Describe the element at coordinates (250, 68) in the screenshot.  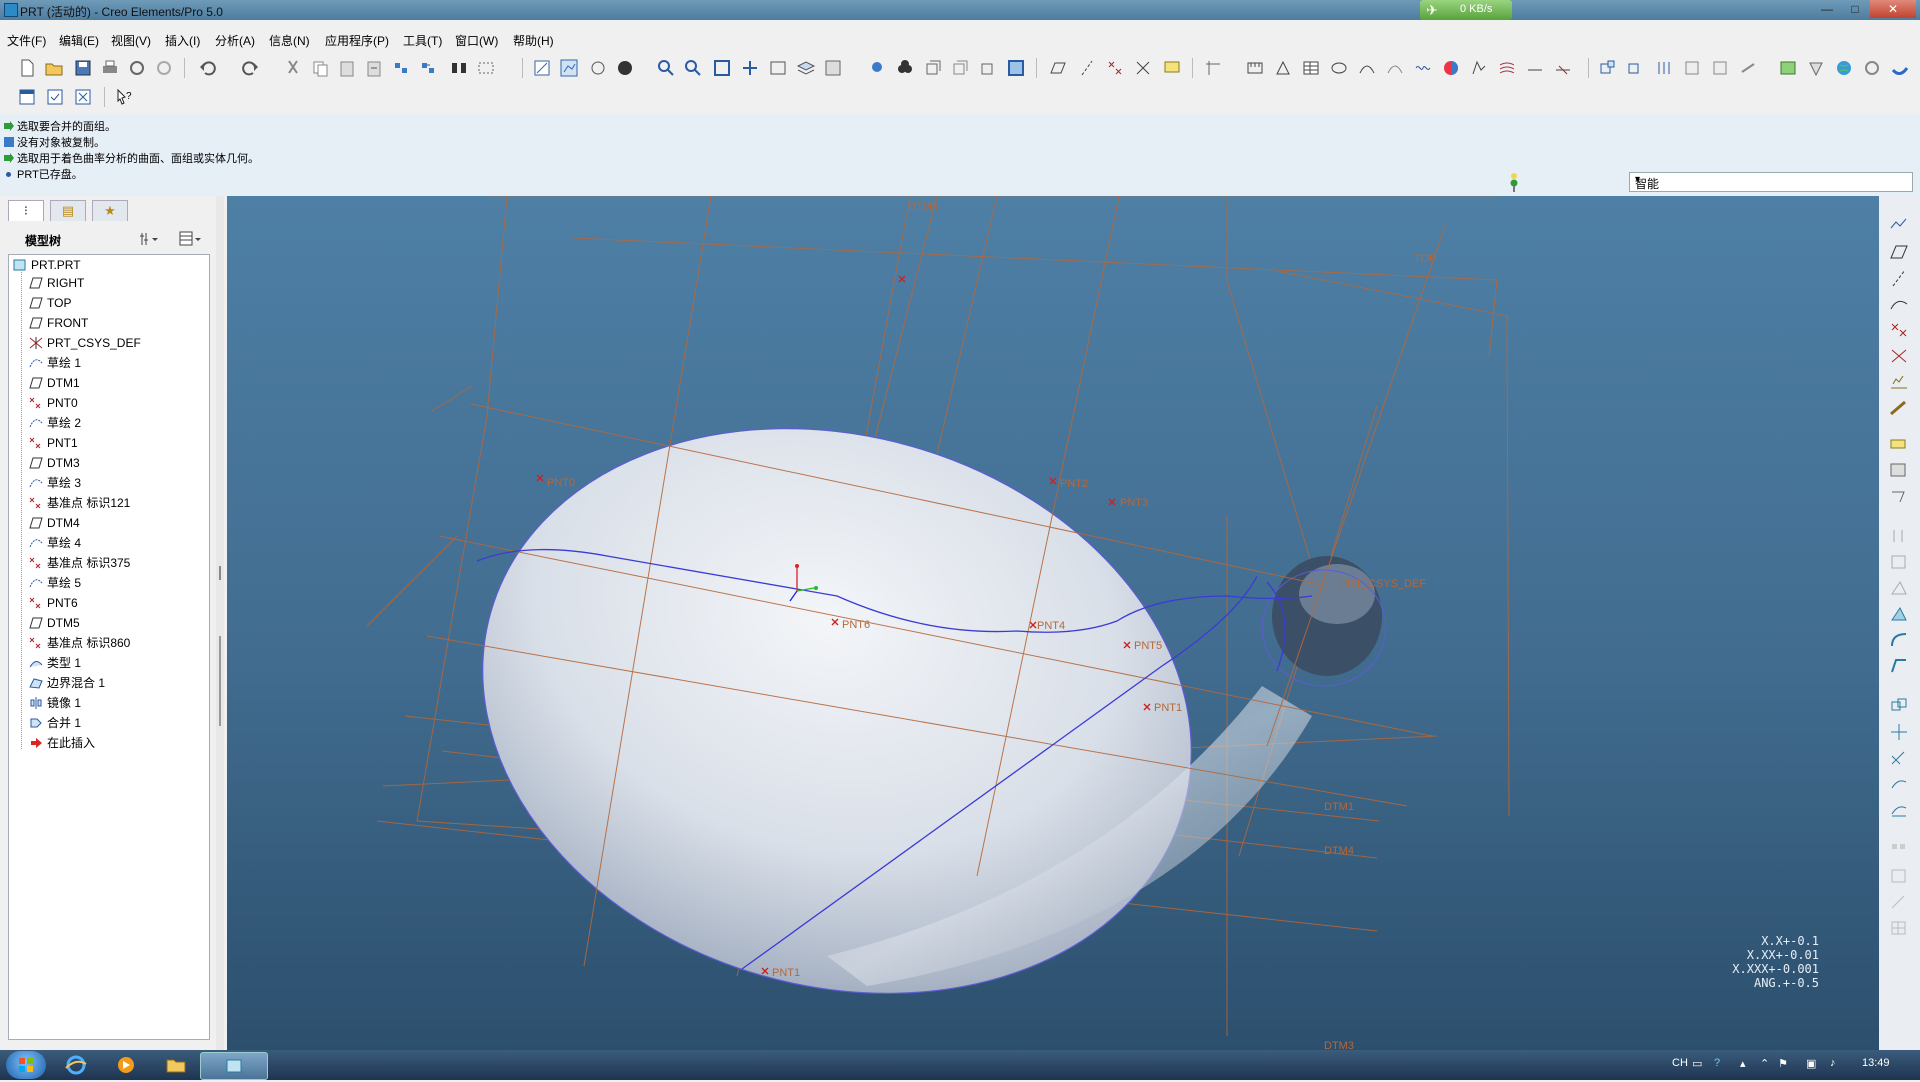
I see `redo-icon` at that location.